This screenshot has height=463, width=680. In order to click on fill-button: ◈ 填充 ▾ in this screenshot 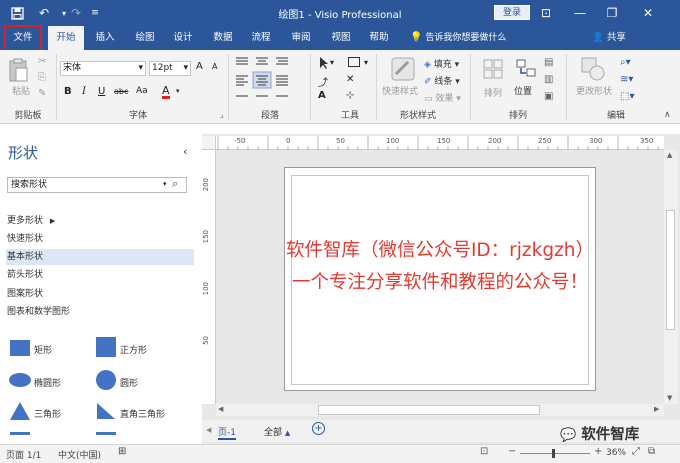, I will do `click(441, 63)`.